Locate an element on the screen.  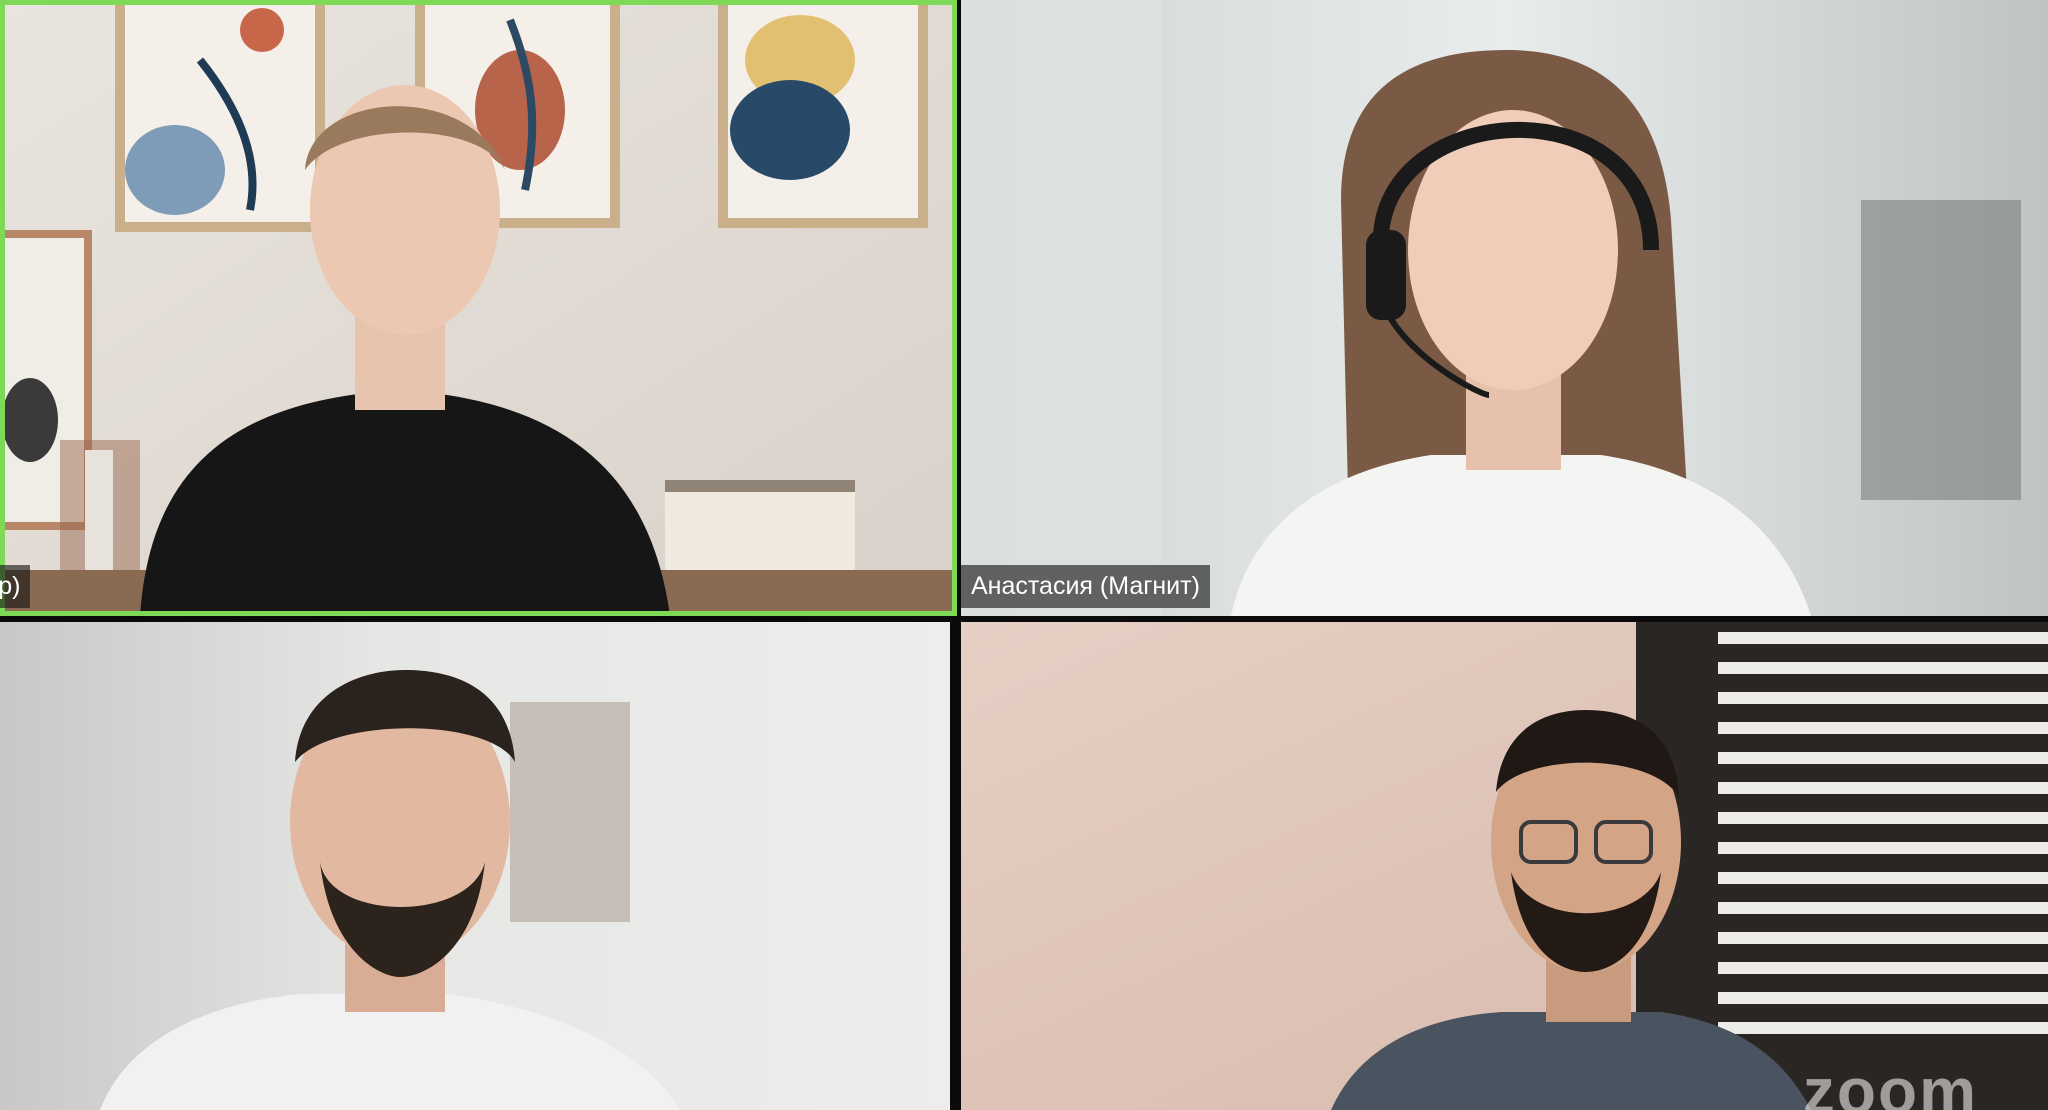
participant-name-label: Анастасия (Магнит) is located at coordinates (1085, 586).